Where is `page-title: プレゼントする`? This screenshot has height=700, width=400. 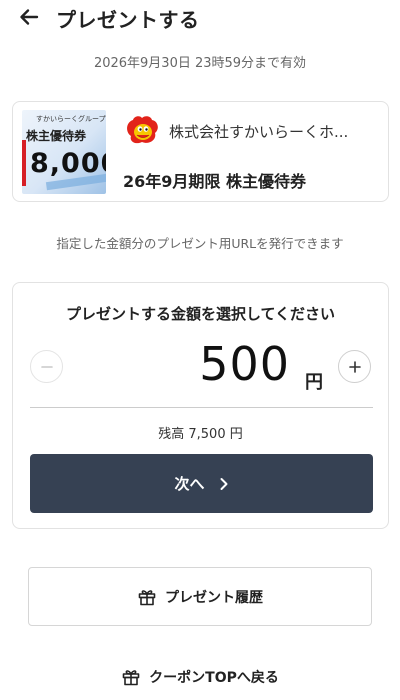
page-title: プレゼントする is located at coordinates (128, 20).